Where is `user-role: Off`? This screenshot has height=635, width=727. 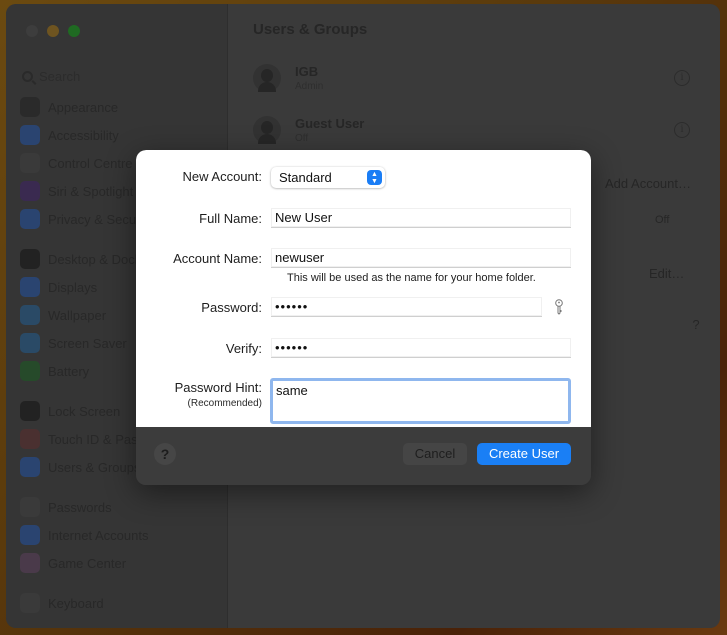 user-role: Off is located at coordinates (302, 138).